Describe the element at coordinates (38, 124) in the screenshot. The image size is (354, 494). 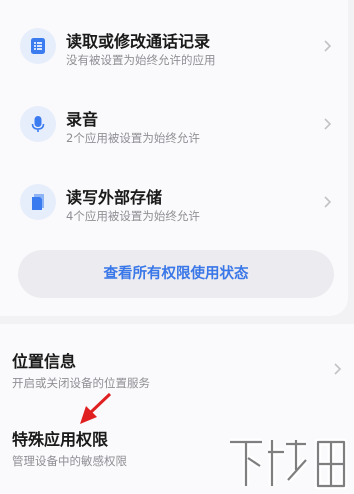
I see `microphone-icon` at that location.